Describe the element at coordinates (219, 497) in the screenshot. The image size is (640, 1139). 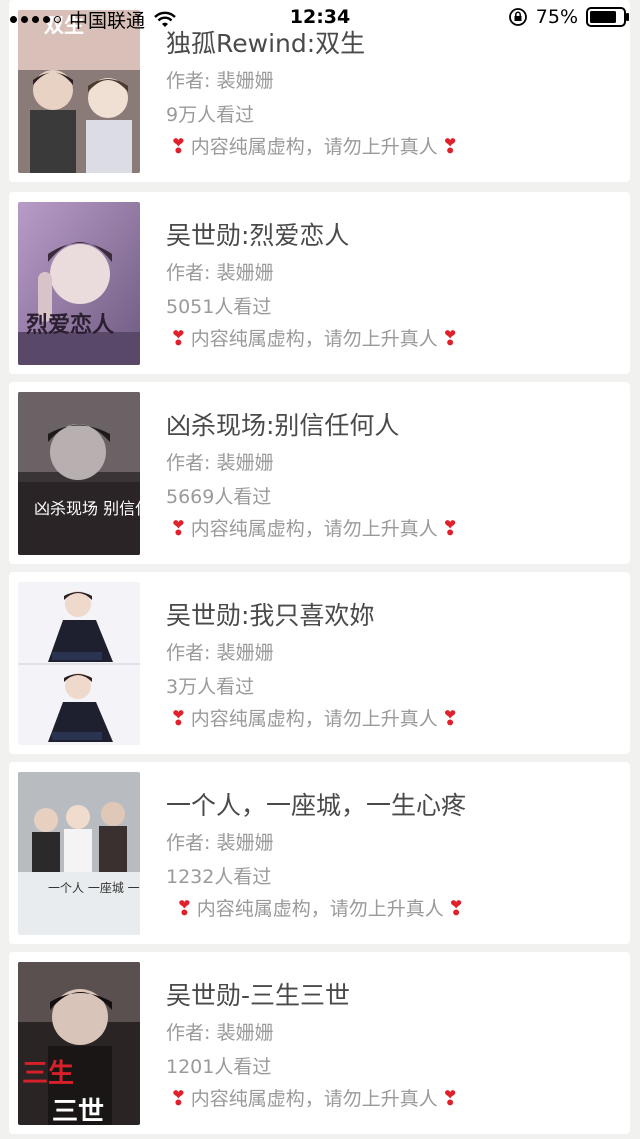
I see `book-views: 5669人看过` at that location.